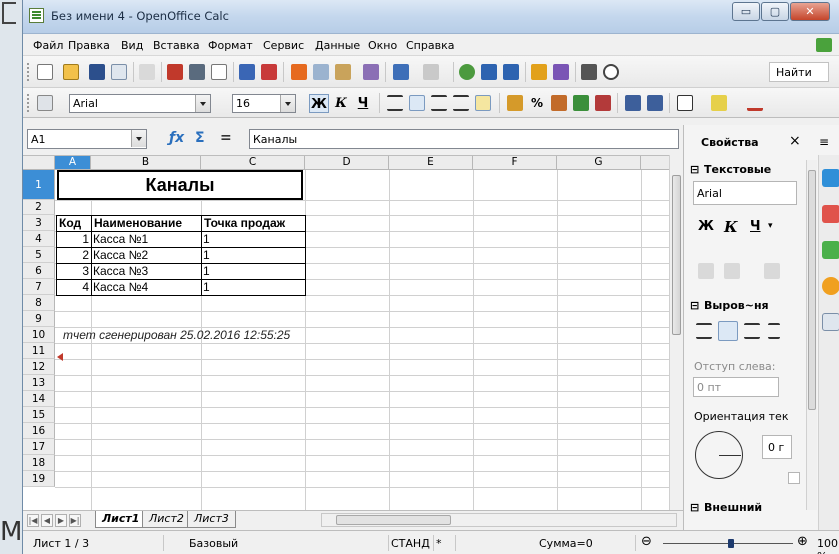  What do you see at coordinates (299, 72) in the screenshot?
I see `cut-icon` at bounding box center [299, 72].